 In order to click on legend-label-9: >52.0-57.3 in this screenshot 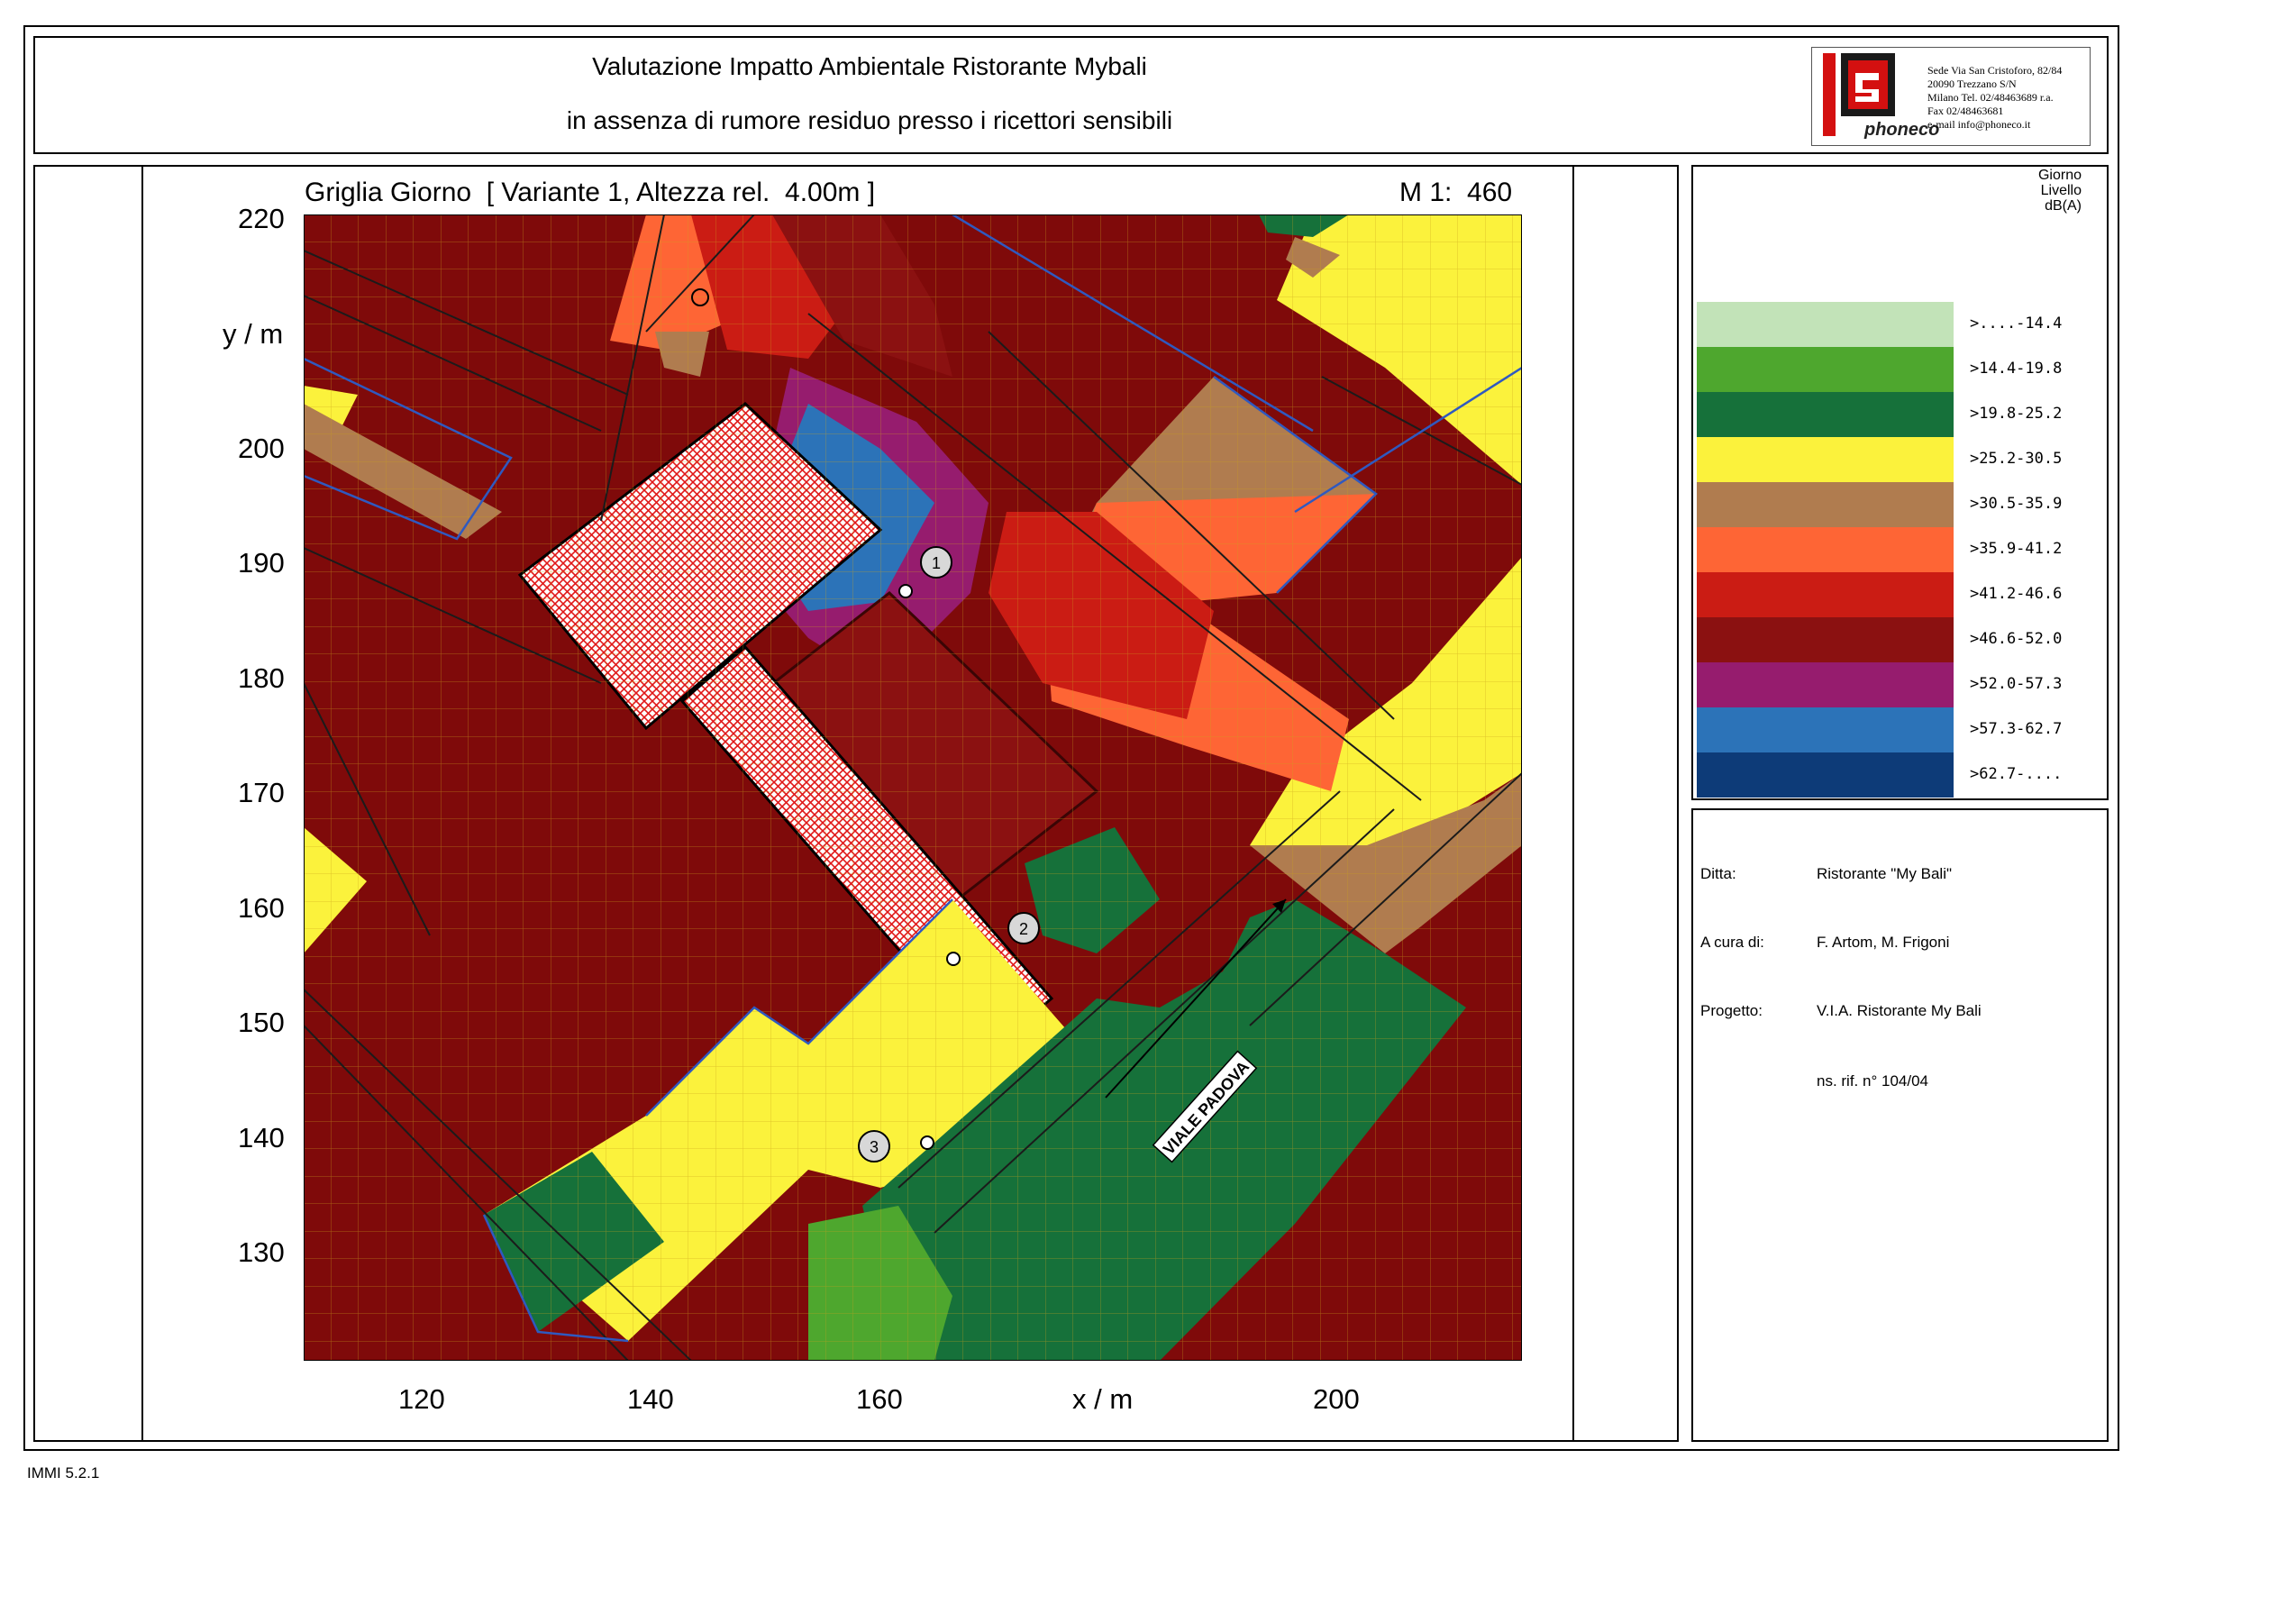, I will do `click(2017, 684)`.